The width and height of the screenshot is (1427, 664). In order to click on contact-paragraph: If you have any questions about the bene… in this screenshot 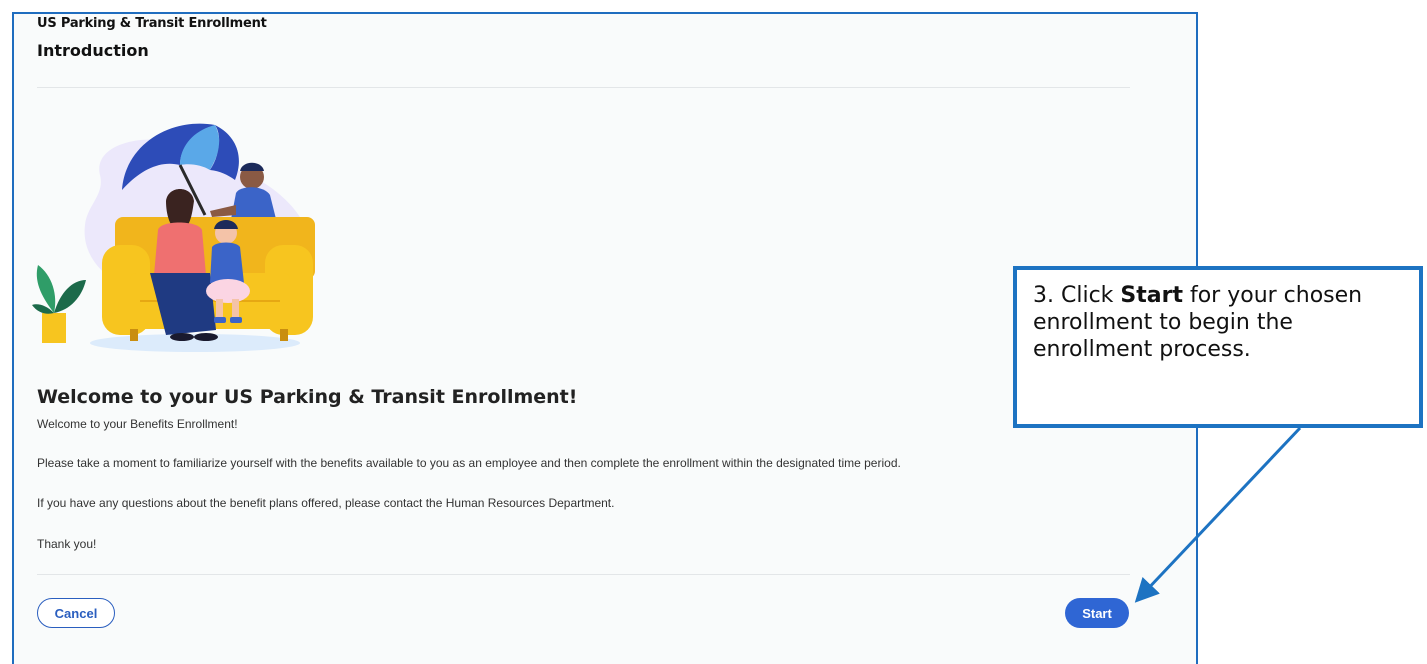, I will do `click(326, 503)`.